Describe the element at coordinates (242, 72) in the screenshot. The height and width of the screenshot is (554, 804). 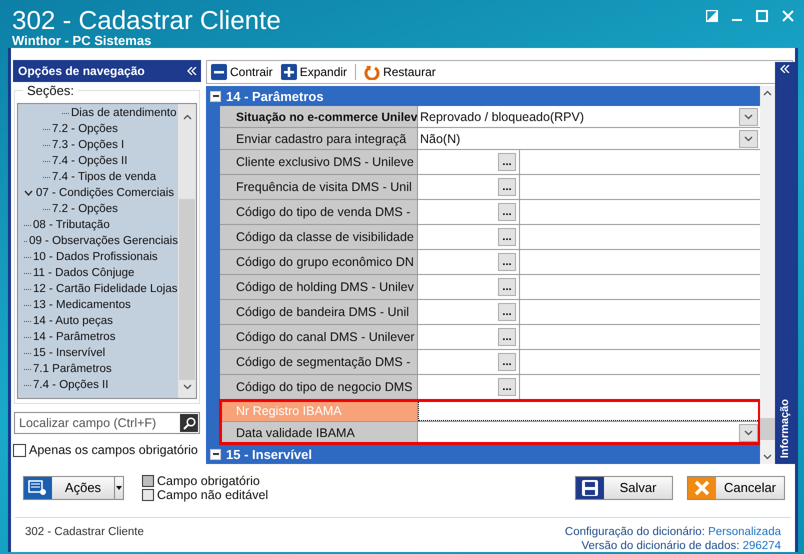
I see `toolbar-button: Contrair` at that location.